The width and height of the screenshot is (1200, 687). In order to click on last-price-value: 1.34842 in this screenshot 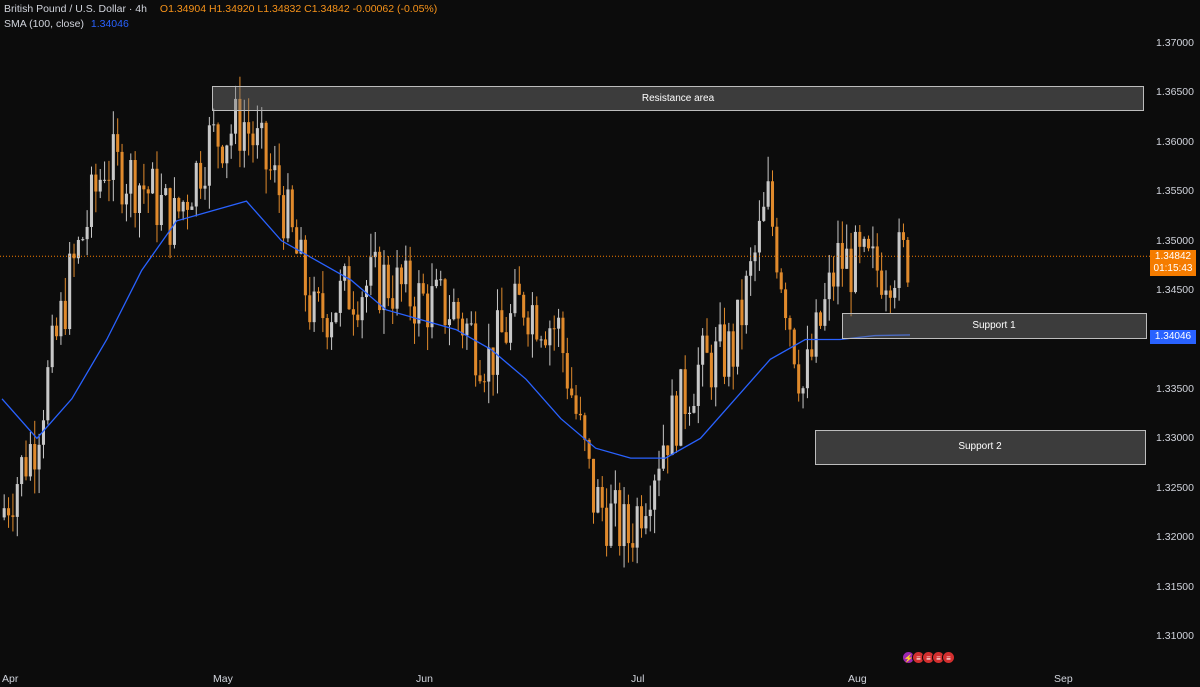, I will do `click(1173, 256)`.